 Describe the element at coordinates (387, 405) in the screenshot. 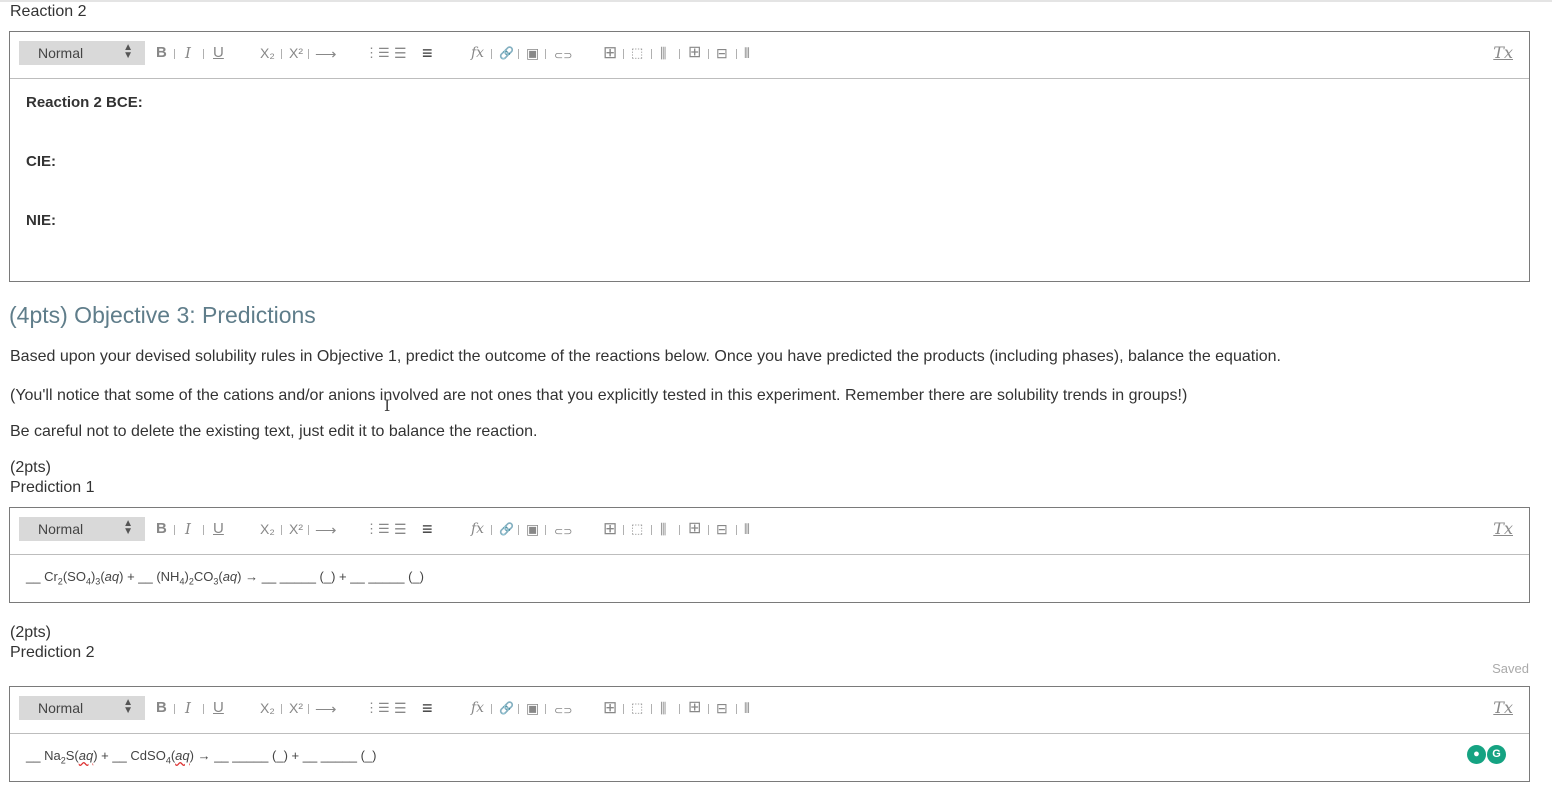

I see `text-cursor-icon: I` at that location.